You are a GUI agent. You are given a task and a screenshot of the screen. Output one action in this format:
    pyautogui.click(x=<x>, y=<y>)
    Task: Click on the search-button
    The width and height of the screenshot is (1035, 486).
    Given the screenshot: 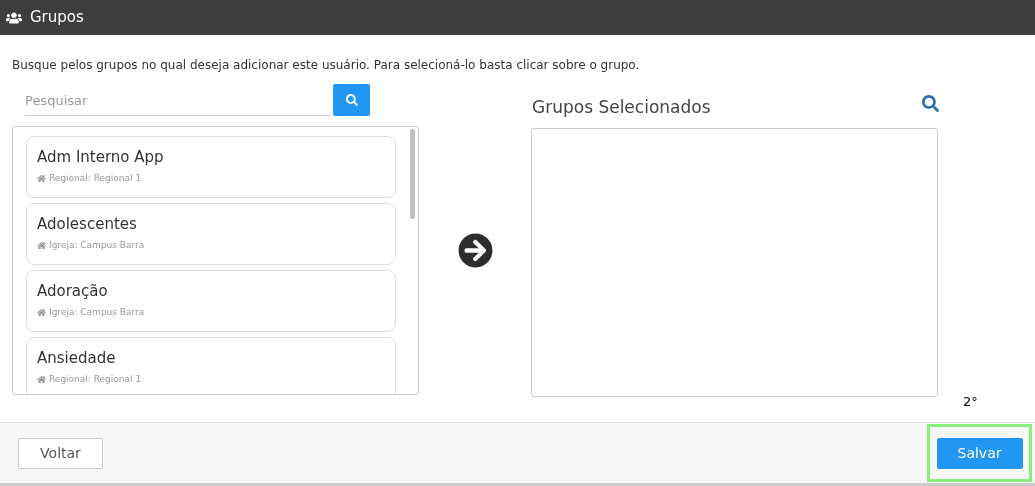 What is the action you would take?
    pyautogui.click(x=351, y=100)
    